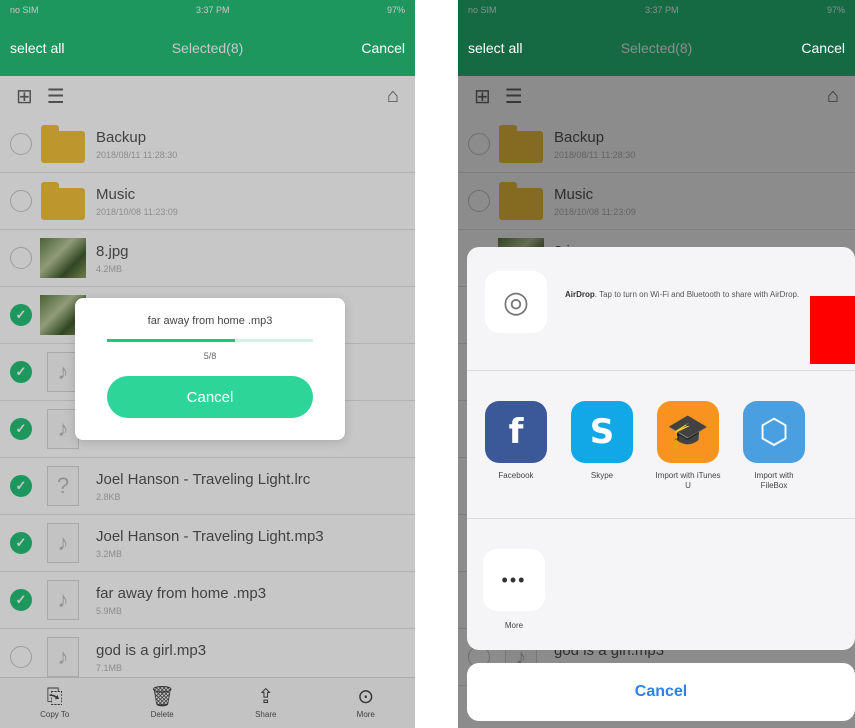  What do you see at coordinates (210, 397) in the screenshot?
I see `progress-cancel-button: Cancel` at bounding box center [210, 397].